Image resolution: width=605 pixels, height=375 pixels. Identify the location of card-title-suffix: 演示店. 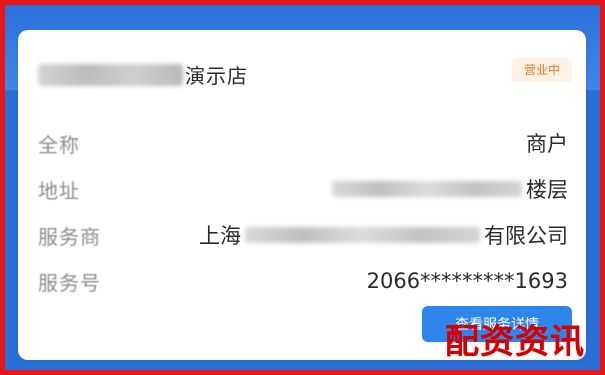
(216, 76).